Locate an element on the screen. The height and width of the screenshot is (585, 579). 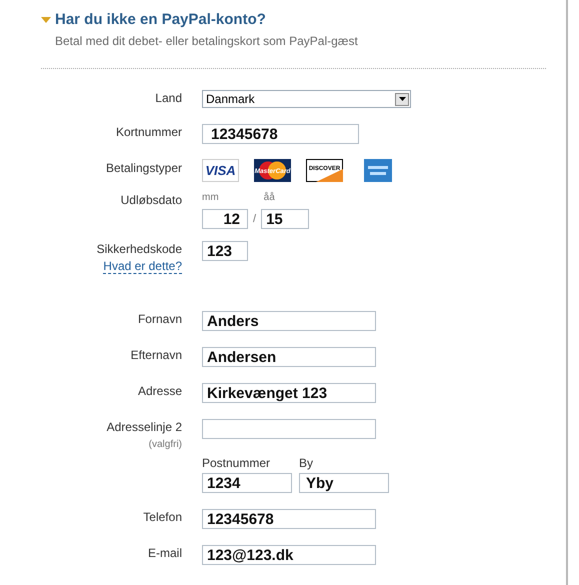
field-label: Kortnummer is located at coordinates (149, 132).